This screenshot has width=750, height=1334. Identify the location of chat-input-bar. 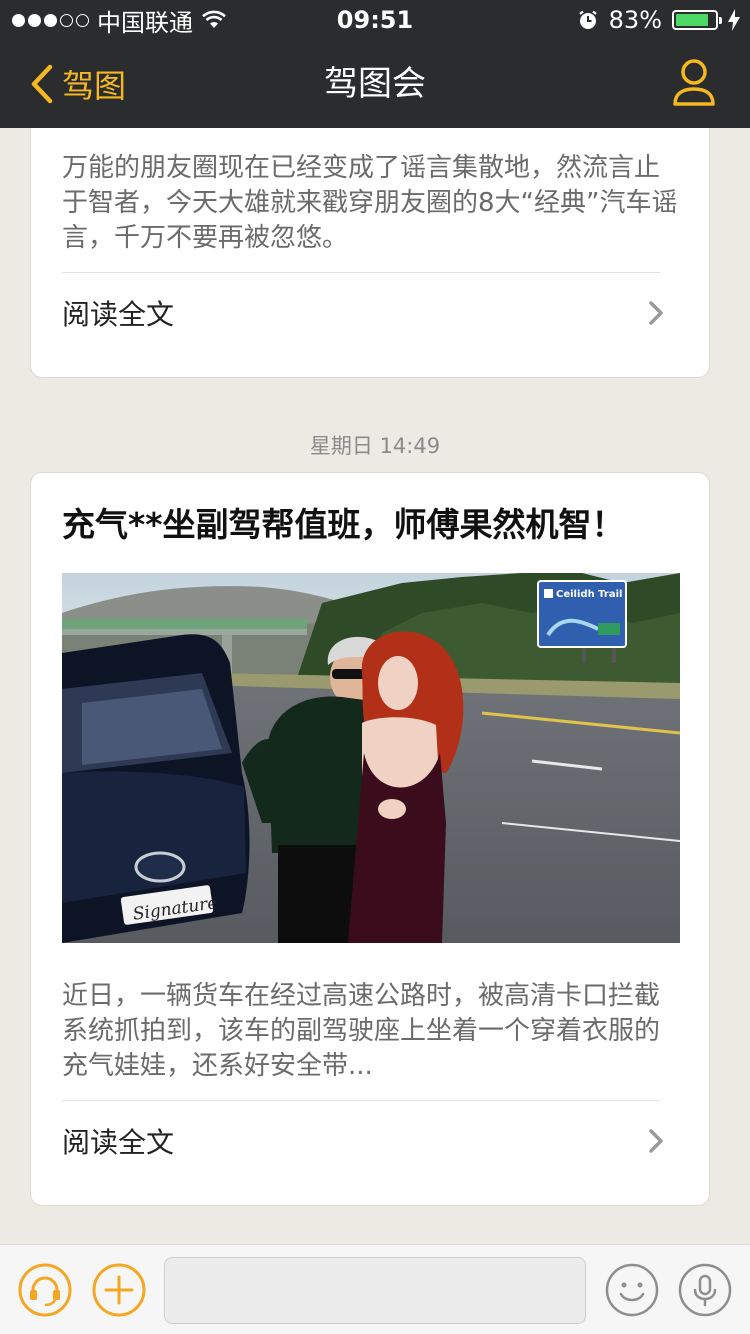
(375, 1289).